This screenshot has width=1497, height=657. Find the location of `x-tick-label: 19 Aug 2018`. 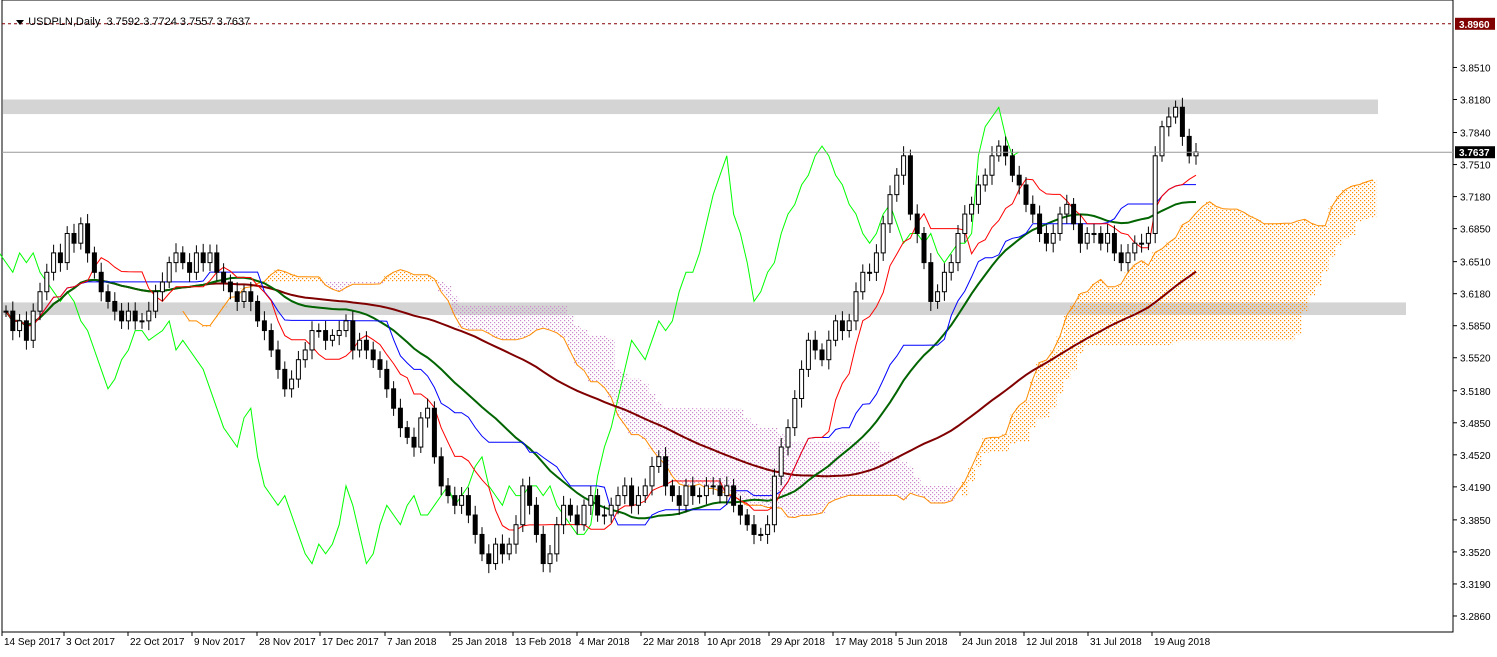

x-tick-label: 19 Aug 2018 is located at coordinates (1182, 642).